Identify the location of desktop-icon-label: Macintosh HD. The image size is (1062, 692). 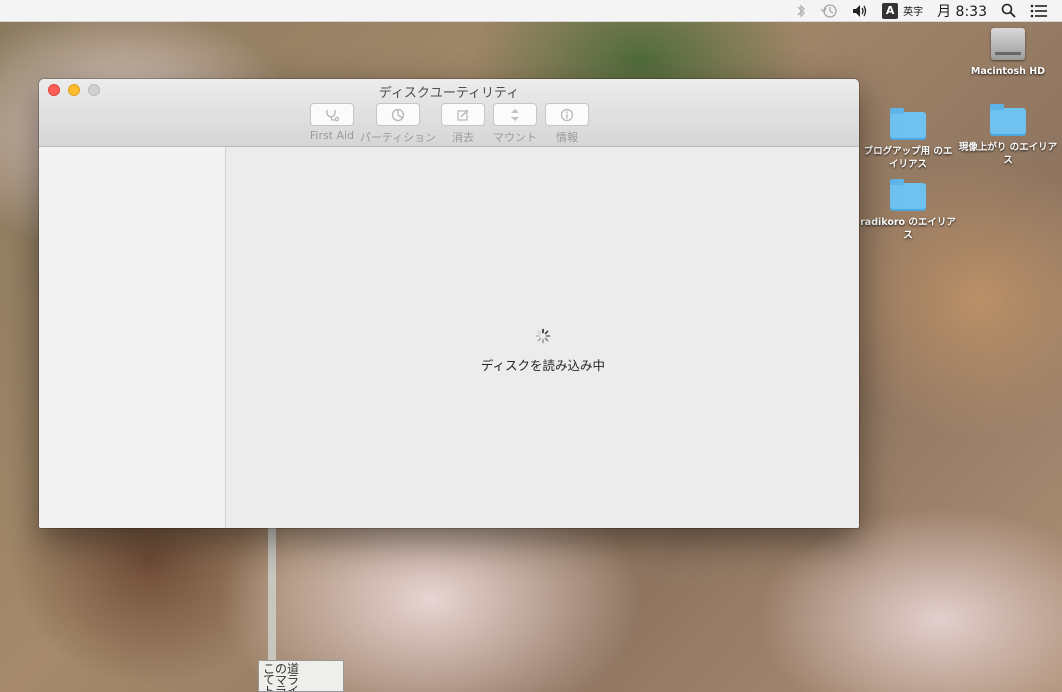
(1008, 71).